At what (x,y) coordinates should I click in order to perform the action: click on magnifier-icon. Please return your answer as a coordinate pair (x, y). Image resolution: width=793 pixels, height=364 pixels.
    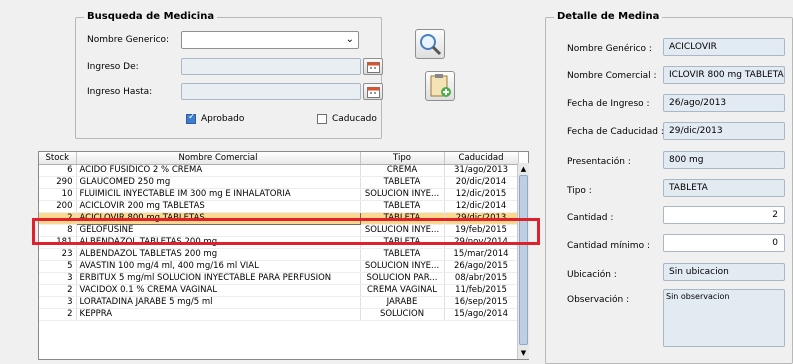
    Looking at the image, I should click on (431, 45).